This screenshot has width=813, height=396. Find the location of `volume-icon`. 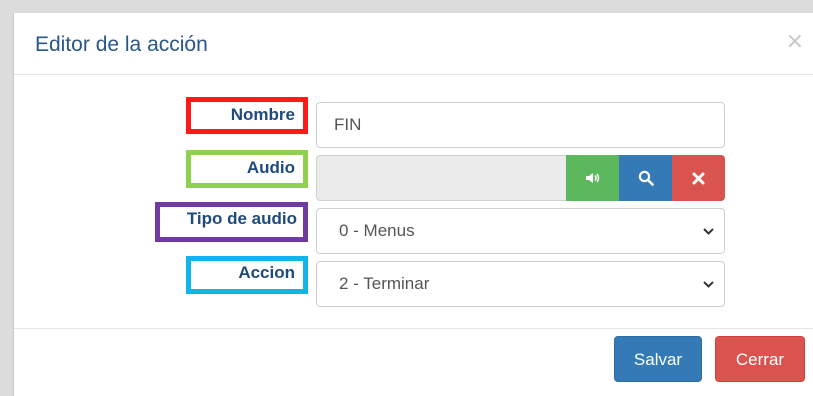

volume-icon is located at coordinates (592, 178).